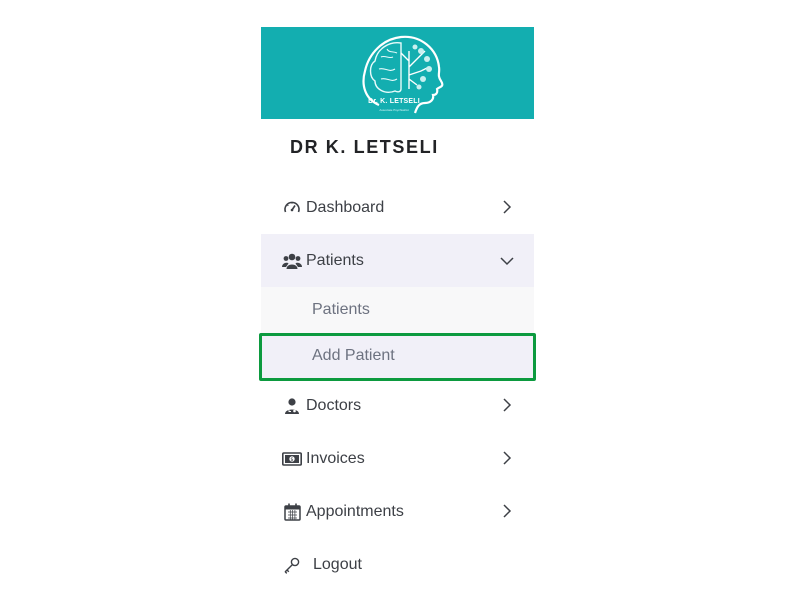  Describe the element at coordinates (507, 260) in the screenshot. I see `chevron-down-icon` at that location.